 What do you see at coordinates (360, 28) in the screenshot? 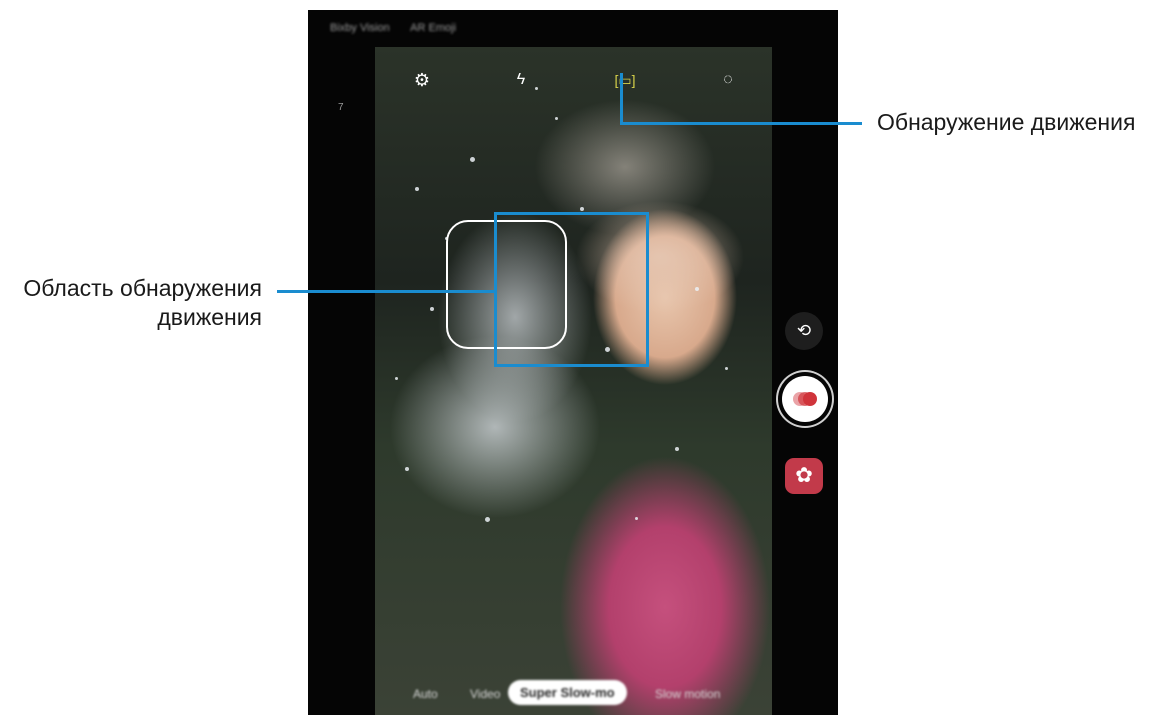
I see `bixby-vision-tab: Bixby Vision` at bounding box center [360, 28].